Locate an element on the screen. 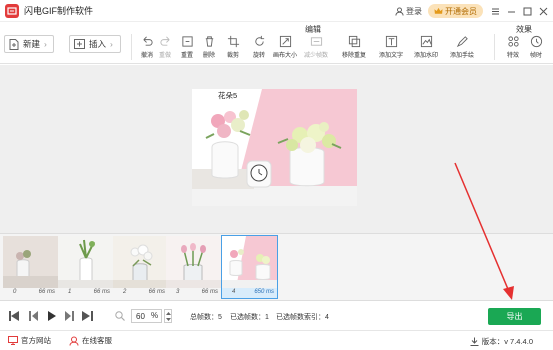  online-support-label: 在线客服 is located at coordinates (97, 340).